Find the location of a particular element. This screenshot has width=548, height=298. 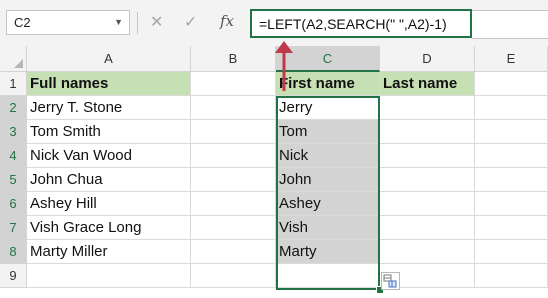

auto-fill-options-icon is located at coordinates (390, 281).